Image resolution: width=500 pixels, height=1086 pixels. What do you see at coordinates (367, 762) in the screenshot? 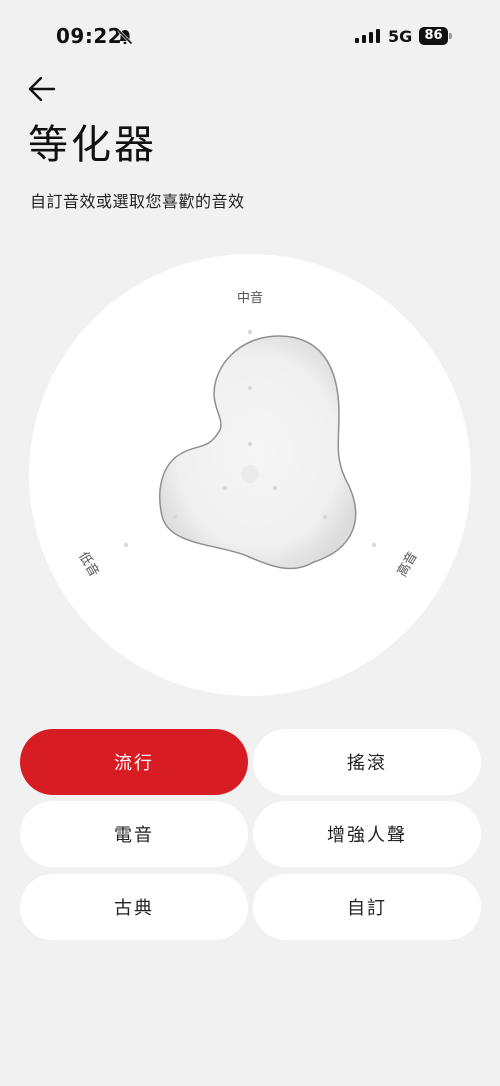
I see `preset-rock-button: 搖滾` at bounding box center [367, 762].